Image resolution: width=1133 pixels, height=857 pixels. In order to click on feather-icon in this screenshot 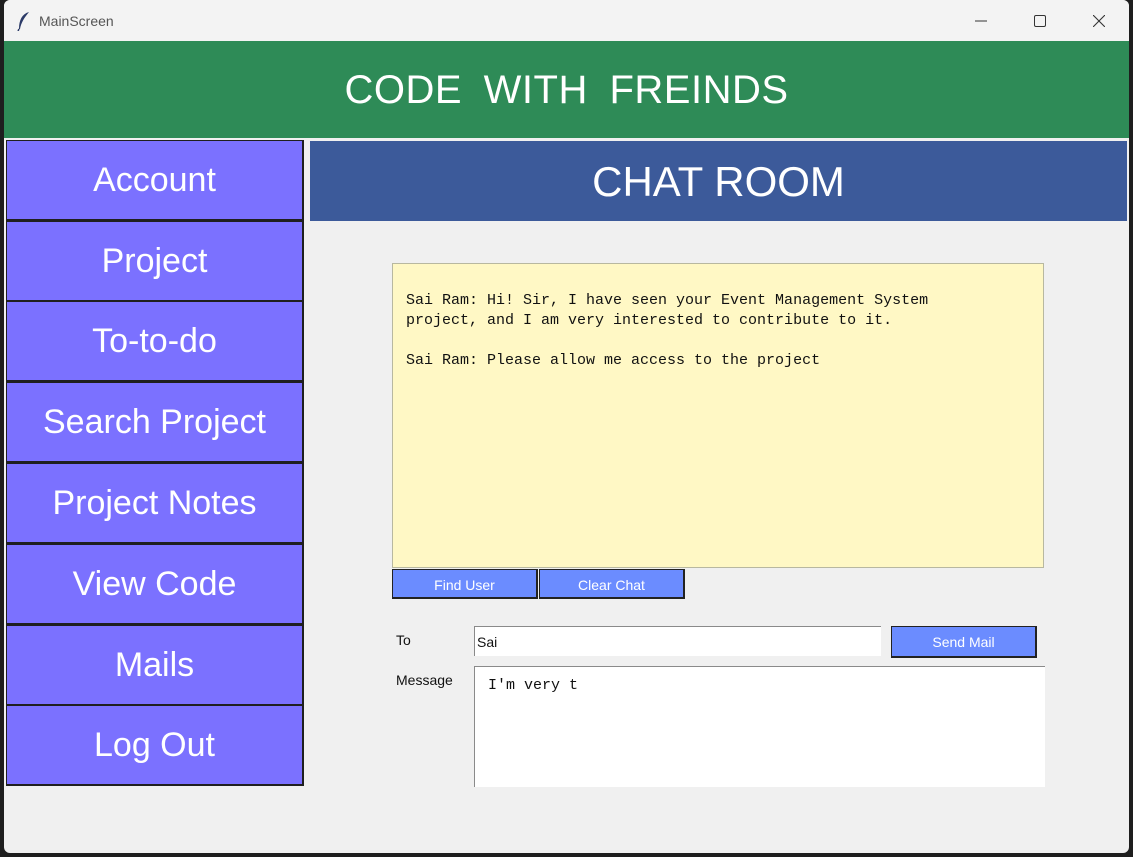, I will do `click(23, 21)`.